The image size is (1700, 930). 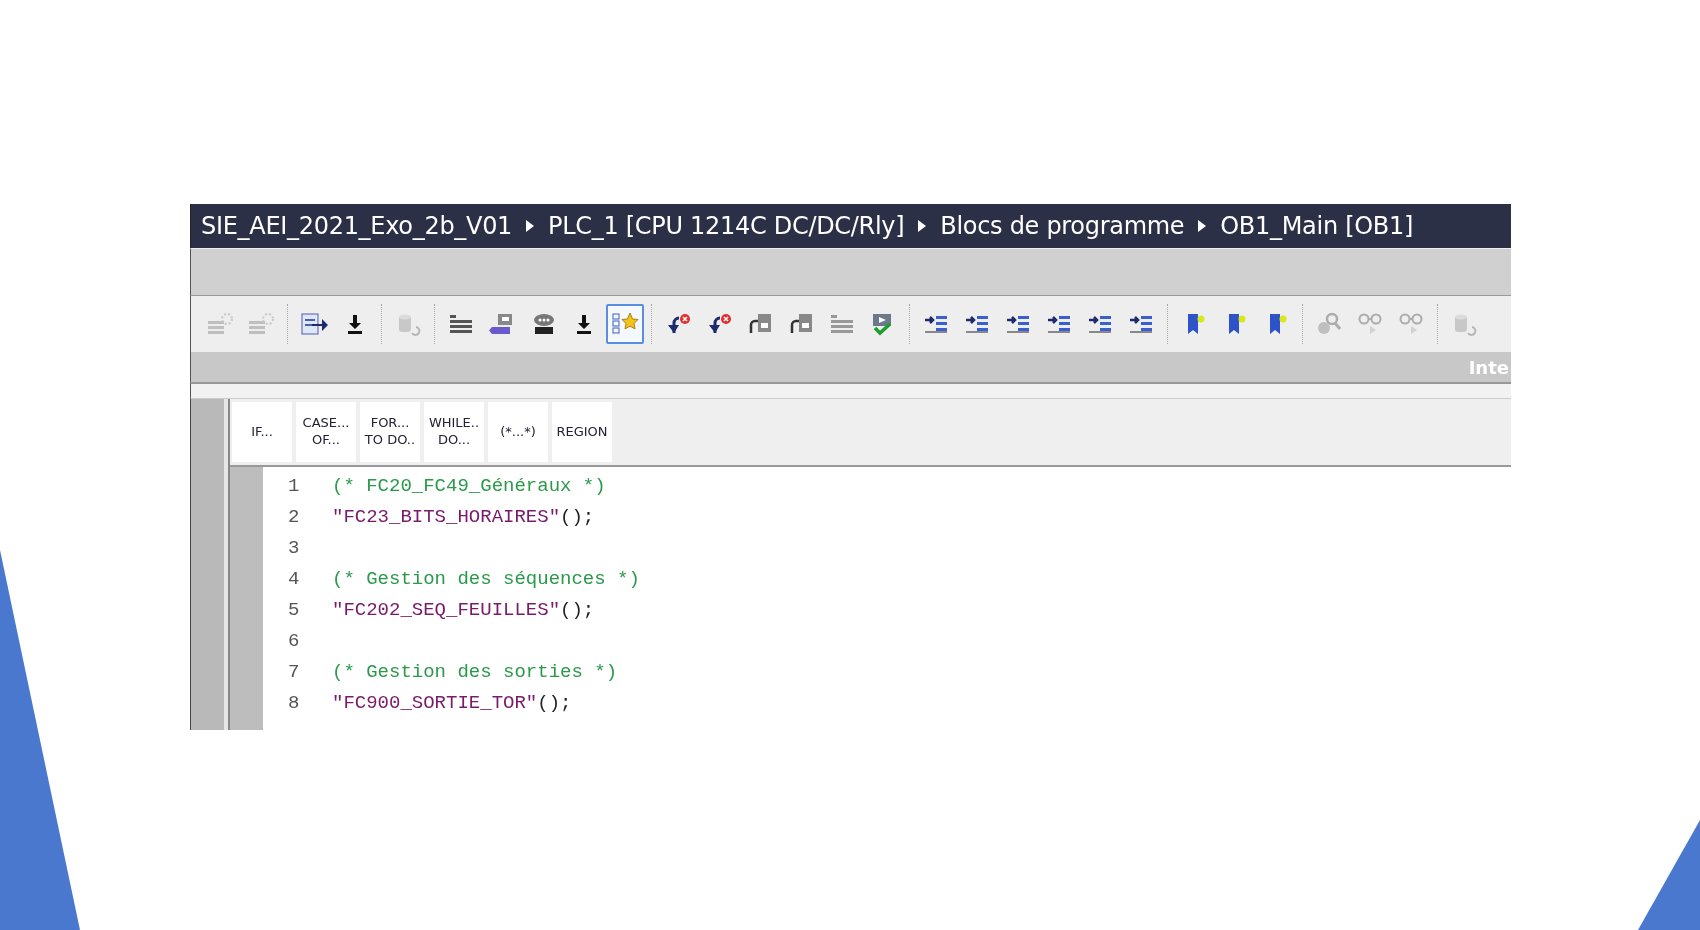 I want to click on line-number: 6, so click(x=294, y=640).